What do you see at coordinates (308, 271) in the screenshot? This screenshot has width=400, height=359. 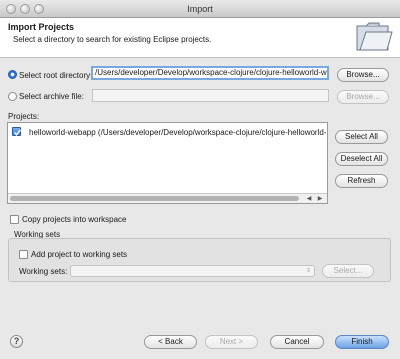 I see `select-arrows-icon: ⇕` at bounding box center [308, 271].